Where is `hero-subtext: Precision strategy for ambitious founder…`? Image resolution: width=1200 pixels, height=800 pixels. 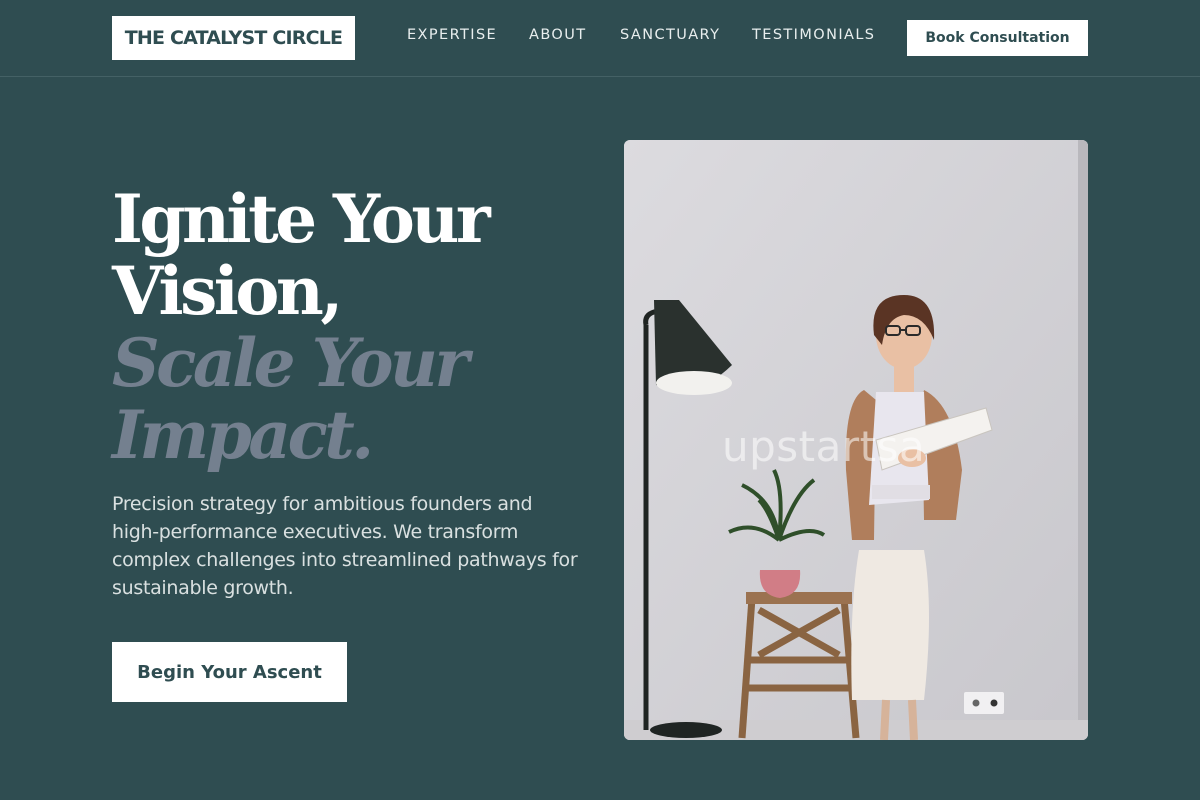 hero-subtext: Precision strategy for ambitious founder… is located at coordinates (345, 546).